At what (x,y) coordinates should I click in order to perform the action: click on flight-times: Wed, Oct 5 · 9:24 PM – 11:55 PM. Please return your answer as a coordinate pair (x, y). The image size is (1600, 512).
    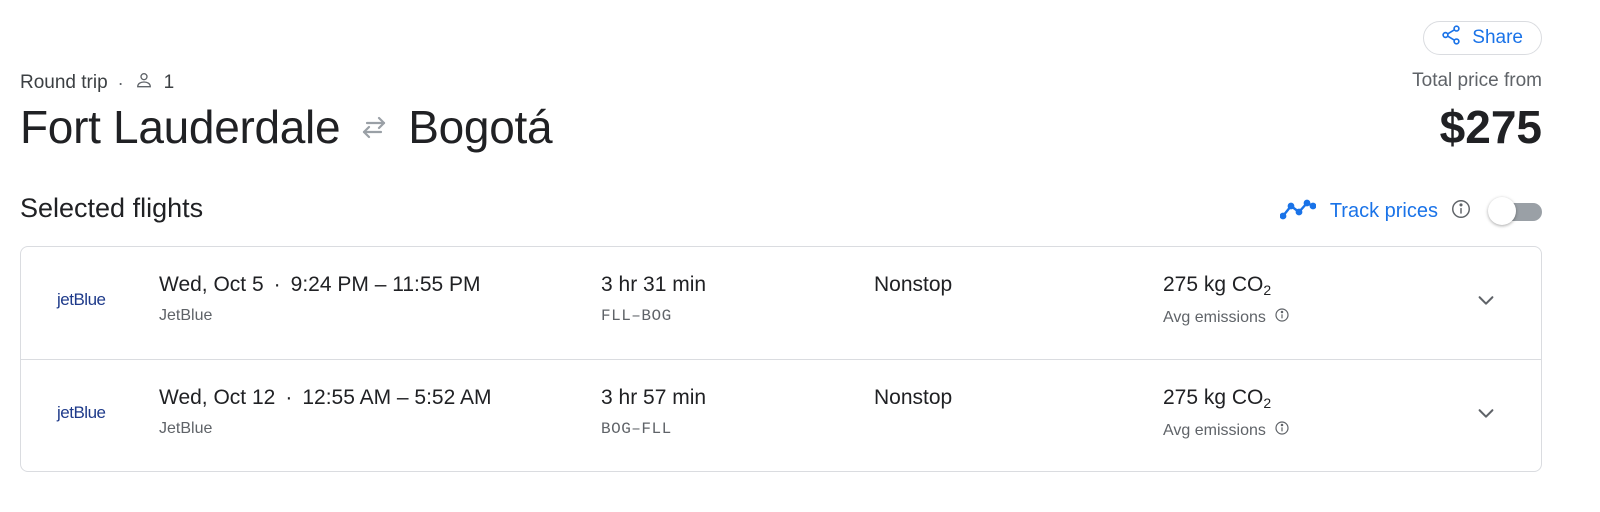
    Looking at the image, I should click on (320, 285).